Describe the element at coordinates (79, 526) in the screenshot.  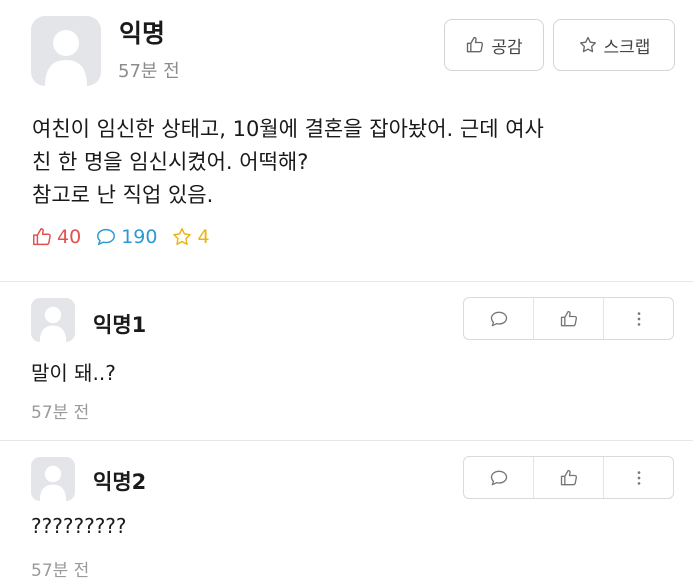
I see `comment-body: ?????????` at that location.